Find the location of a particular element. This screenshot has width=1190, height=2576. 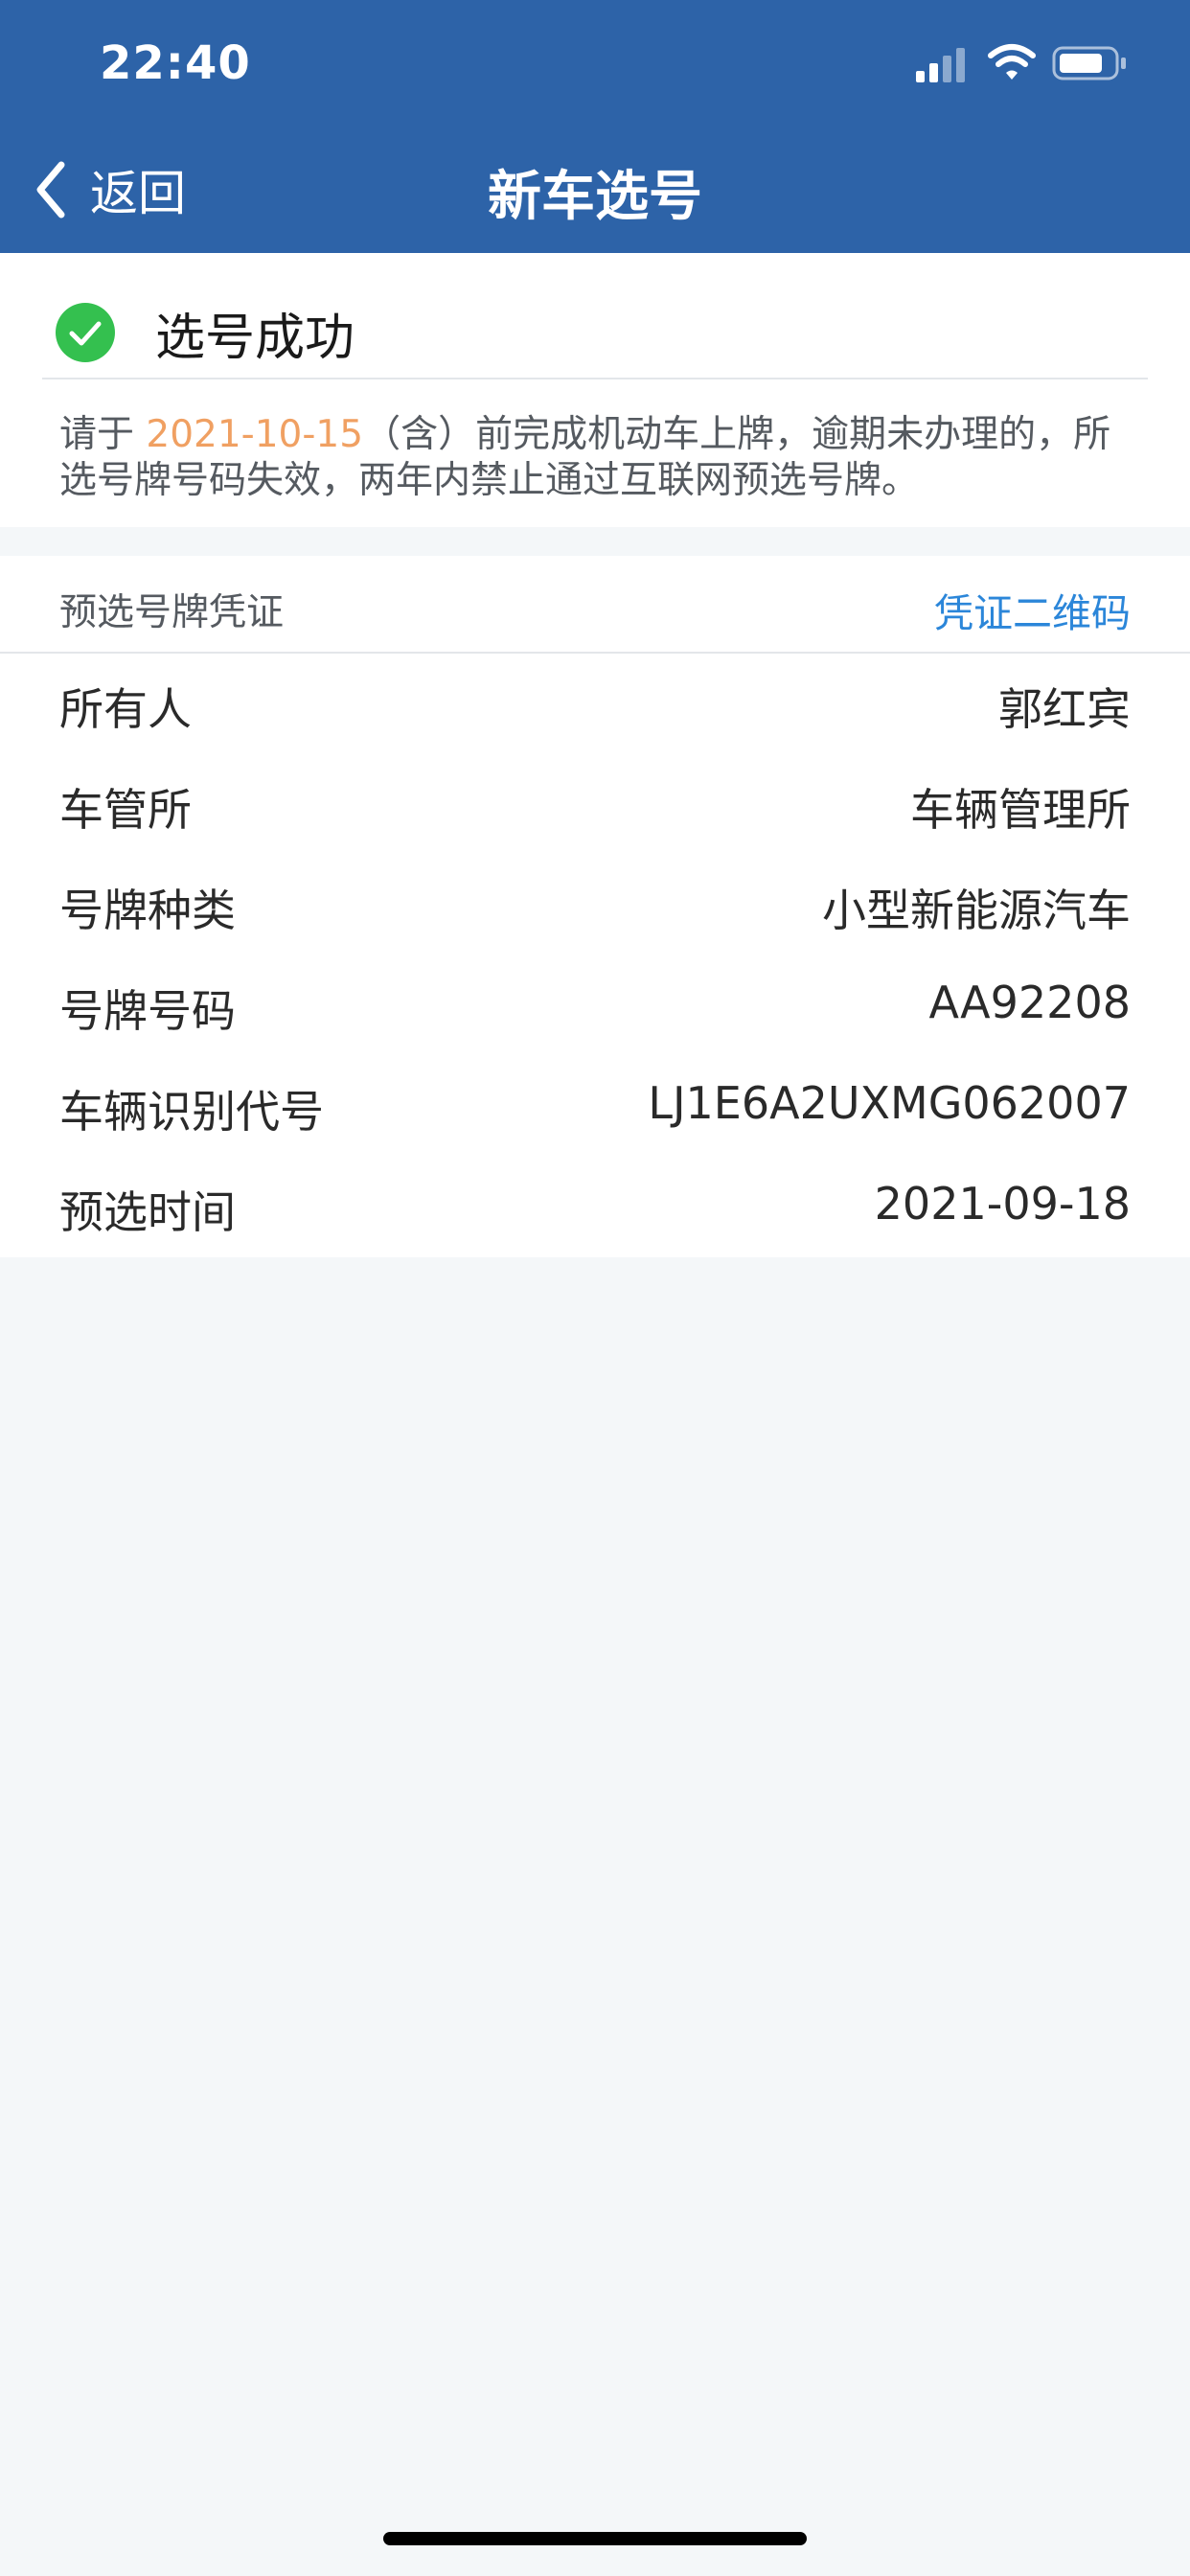

detail-row-plate-number: 号牌号码 AA92208 is located at coordinates (595, 1005).